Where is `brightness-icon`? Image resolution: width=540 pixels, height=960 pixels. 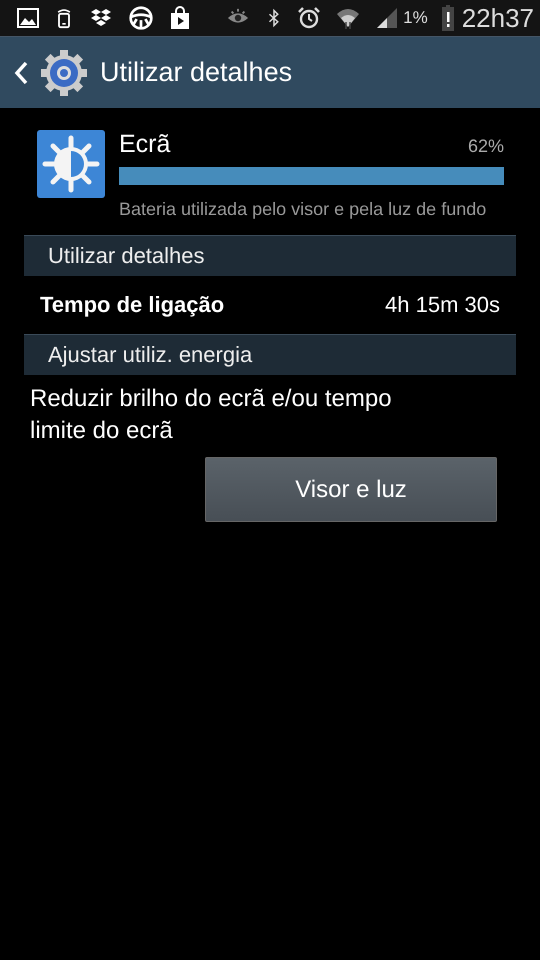
brightness-icon is located at coordinates (71, 164).